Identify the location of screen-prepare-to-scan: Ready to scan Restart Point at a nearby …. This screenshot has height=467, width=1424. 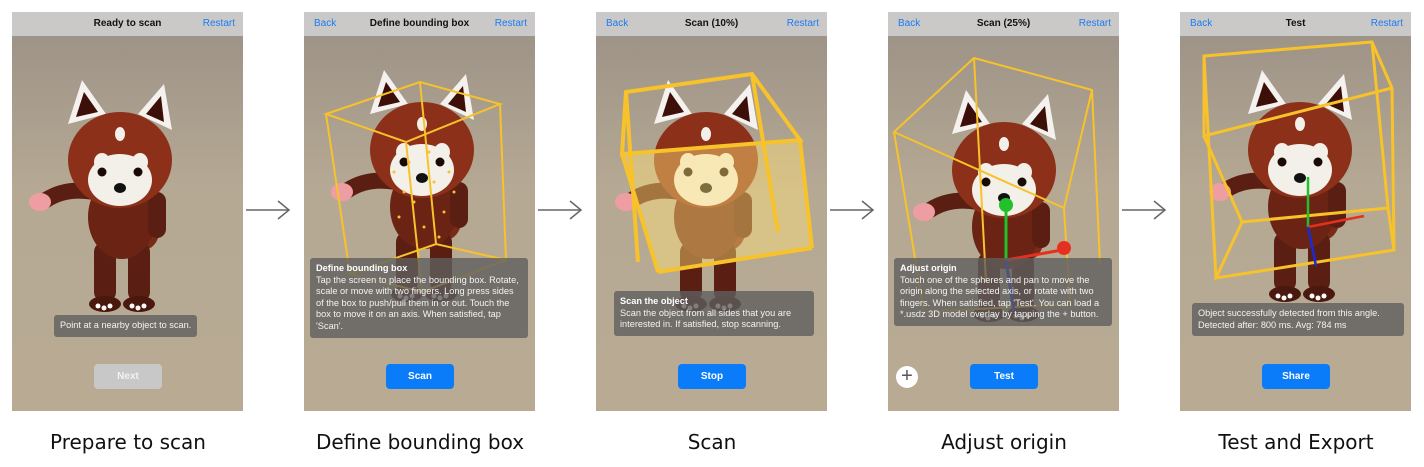
(127, 211).